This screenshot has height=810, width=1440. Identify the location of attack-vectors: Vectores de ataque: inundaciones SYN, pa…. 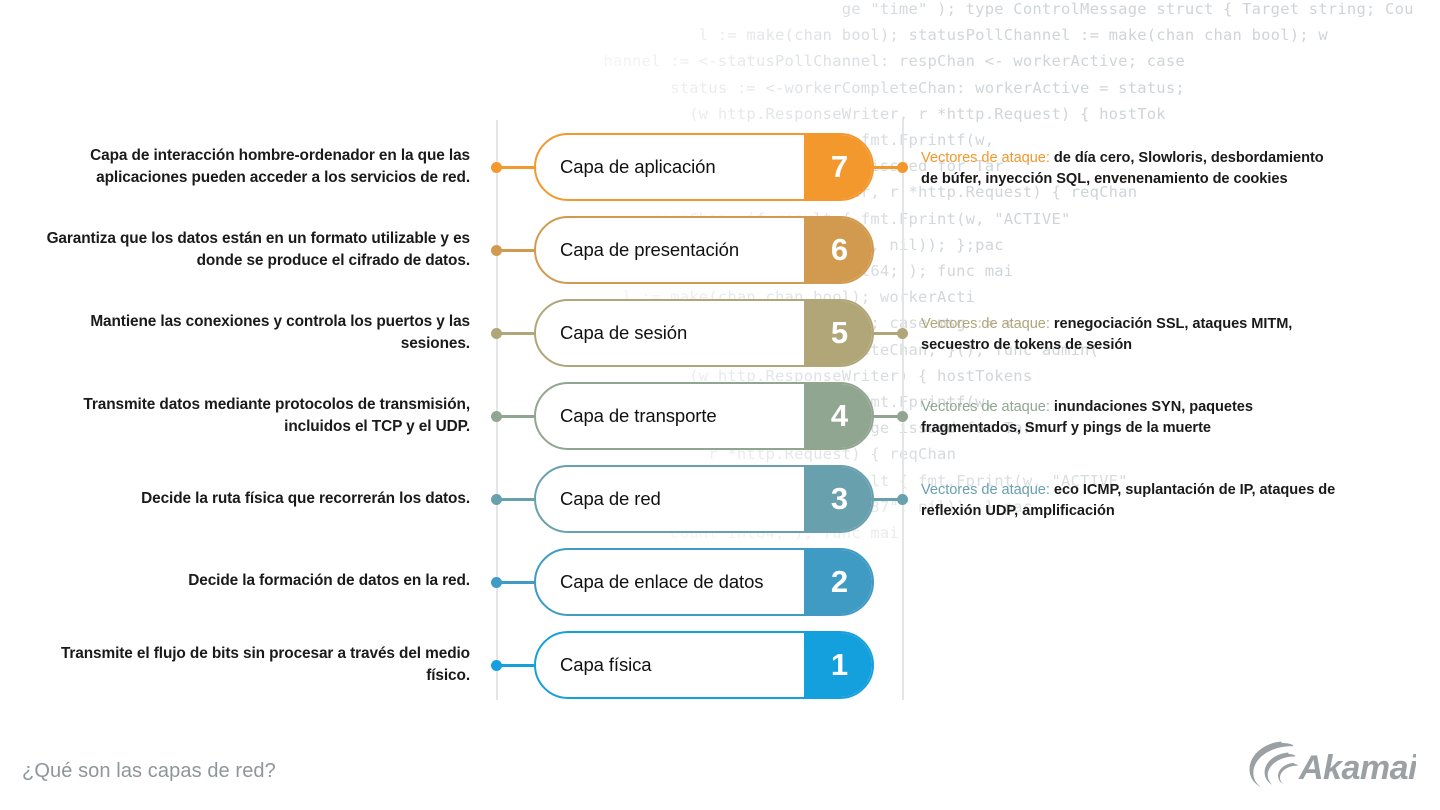
(1131, 417).